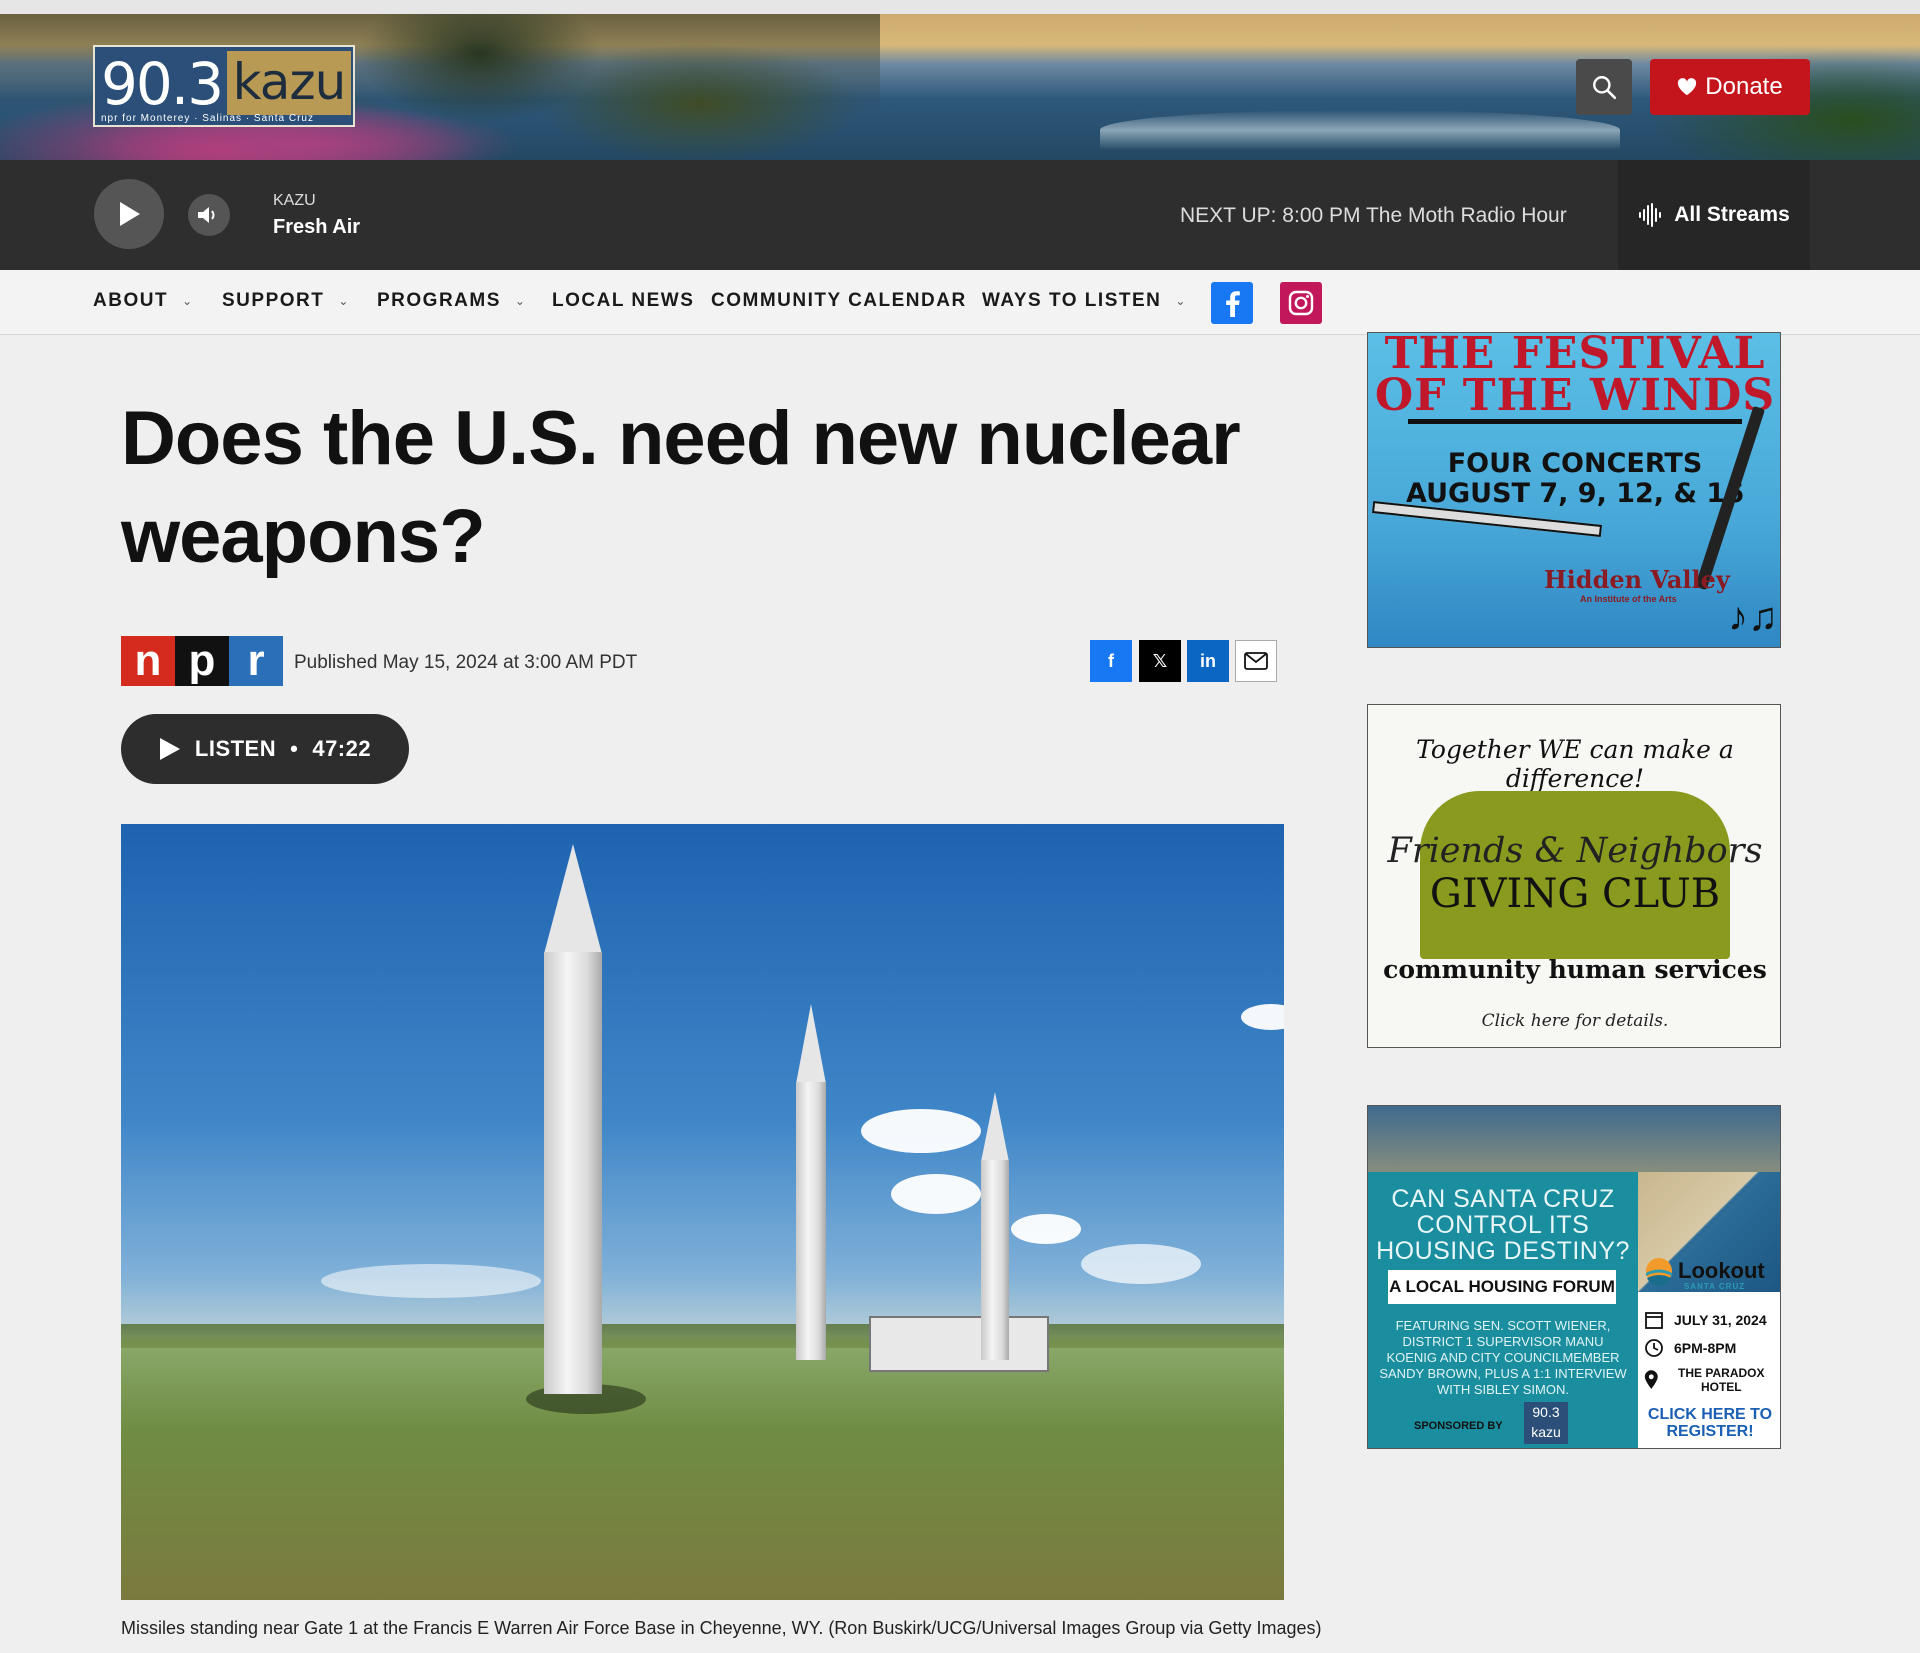  I want to click on listen-button: LISTEN • 47:22, so click(265, 749).